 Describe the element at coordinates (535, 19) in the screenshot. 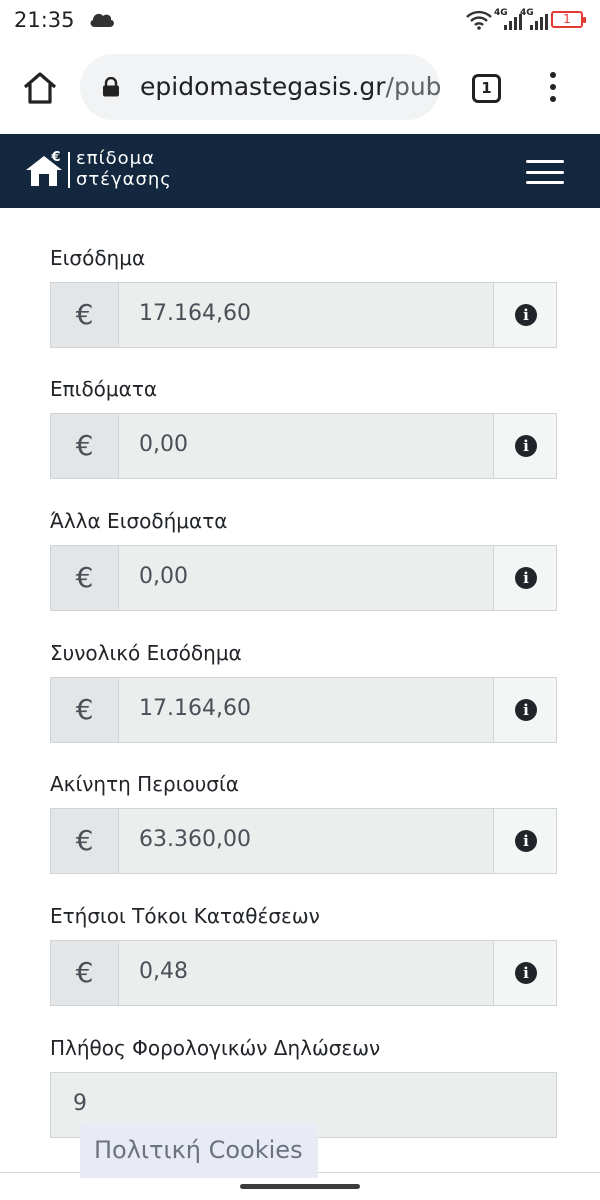

I see `signal-icon: 4G` at that location.